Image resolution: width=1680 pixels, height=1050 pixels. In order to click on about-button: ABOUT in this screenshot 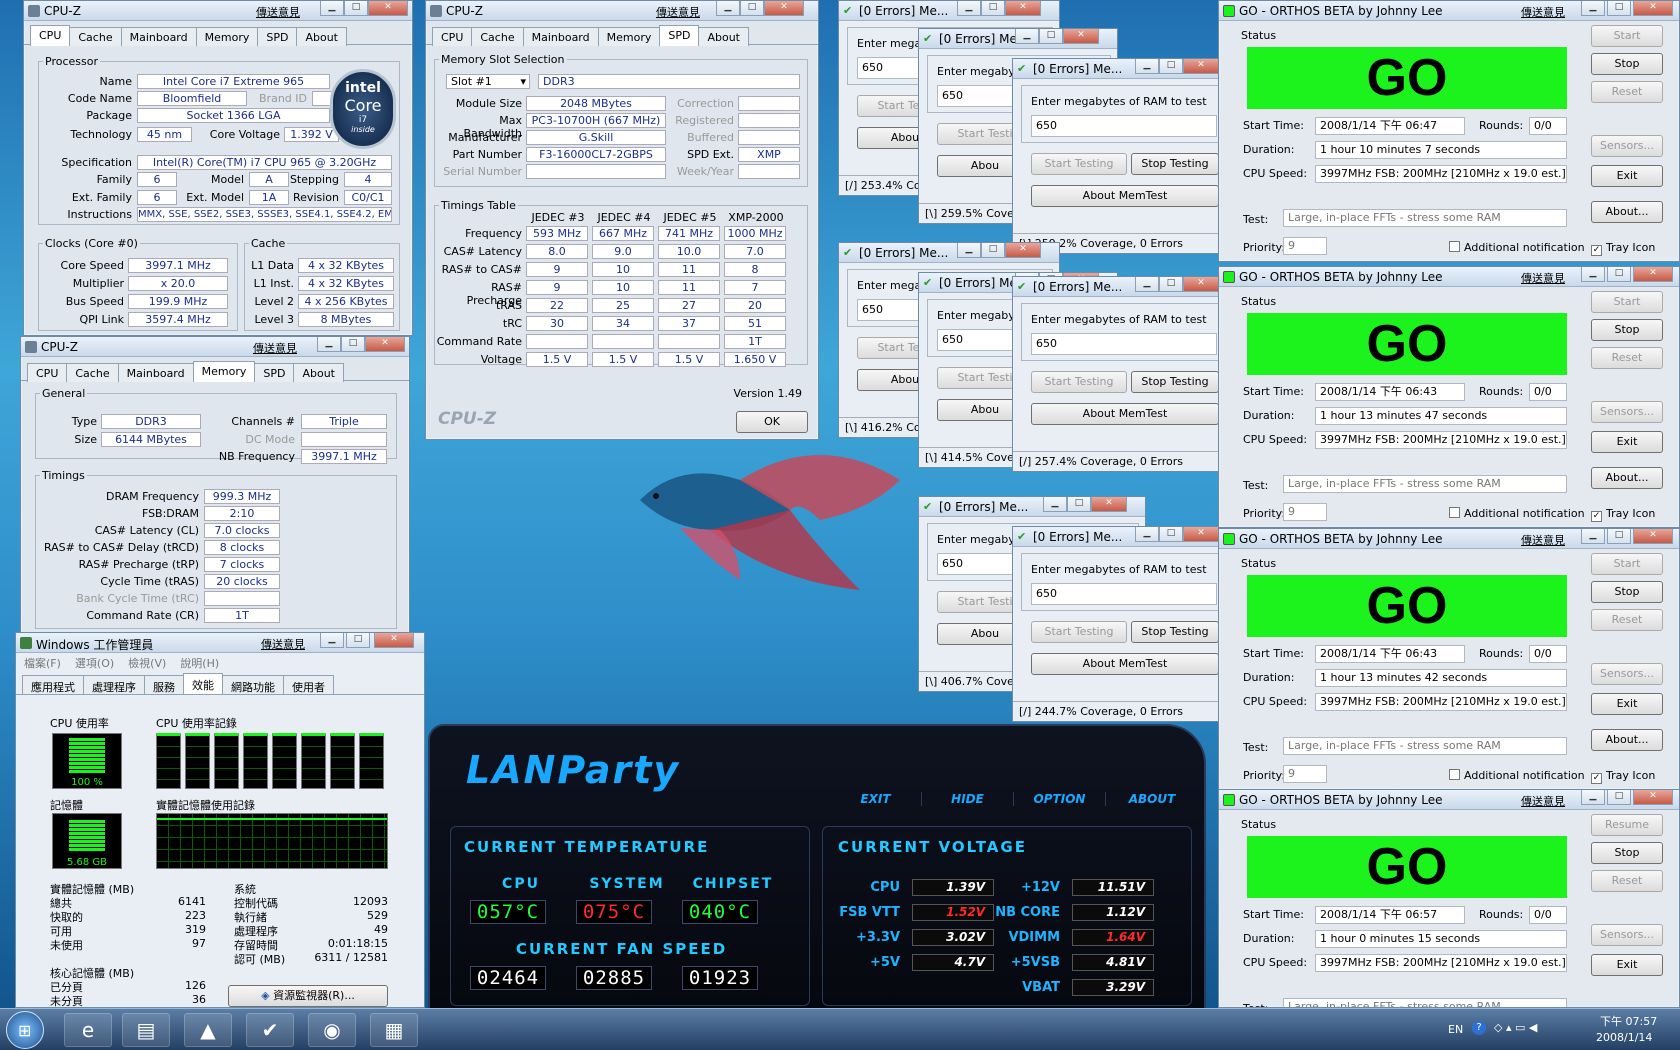, I will do `click(1152, 799)`.